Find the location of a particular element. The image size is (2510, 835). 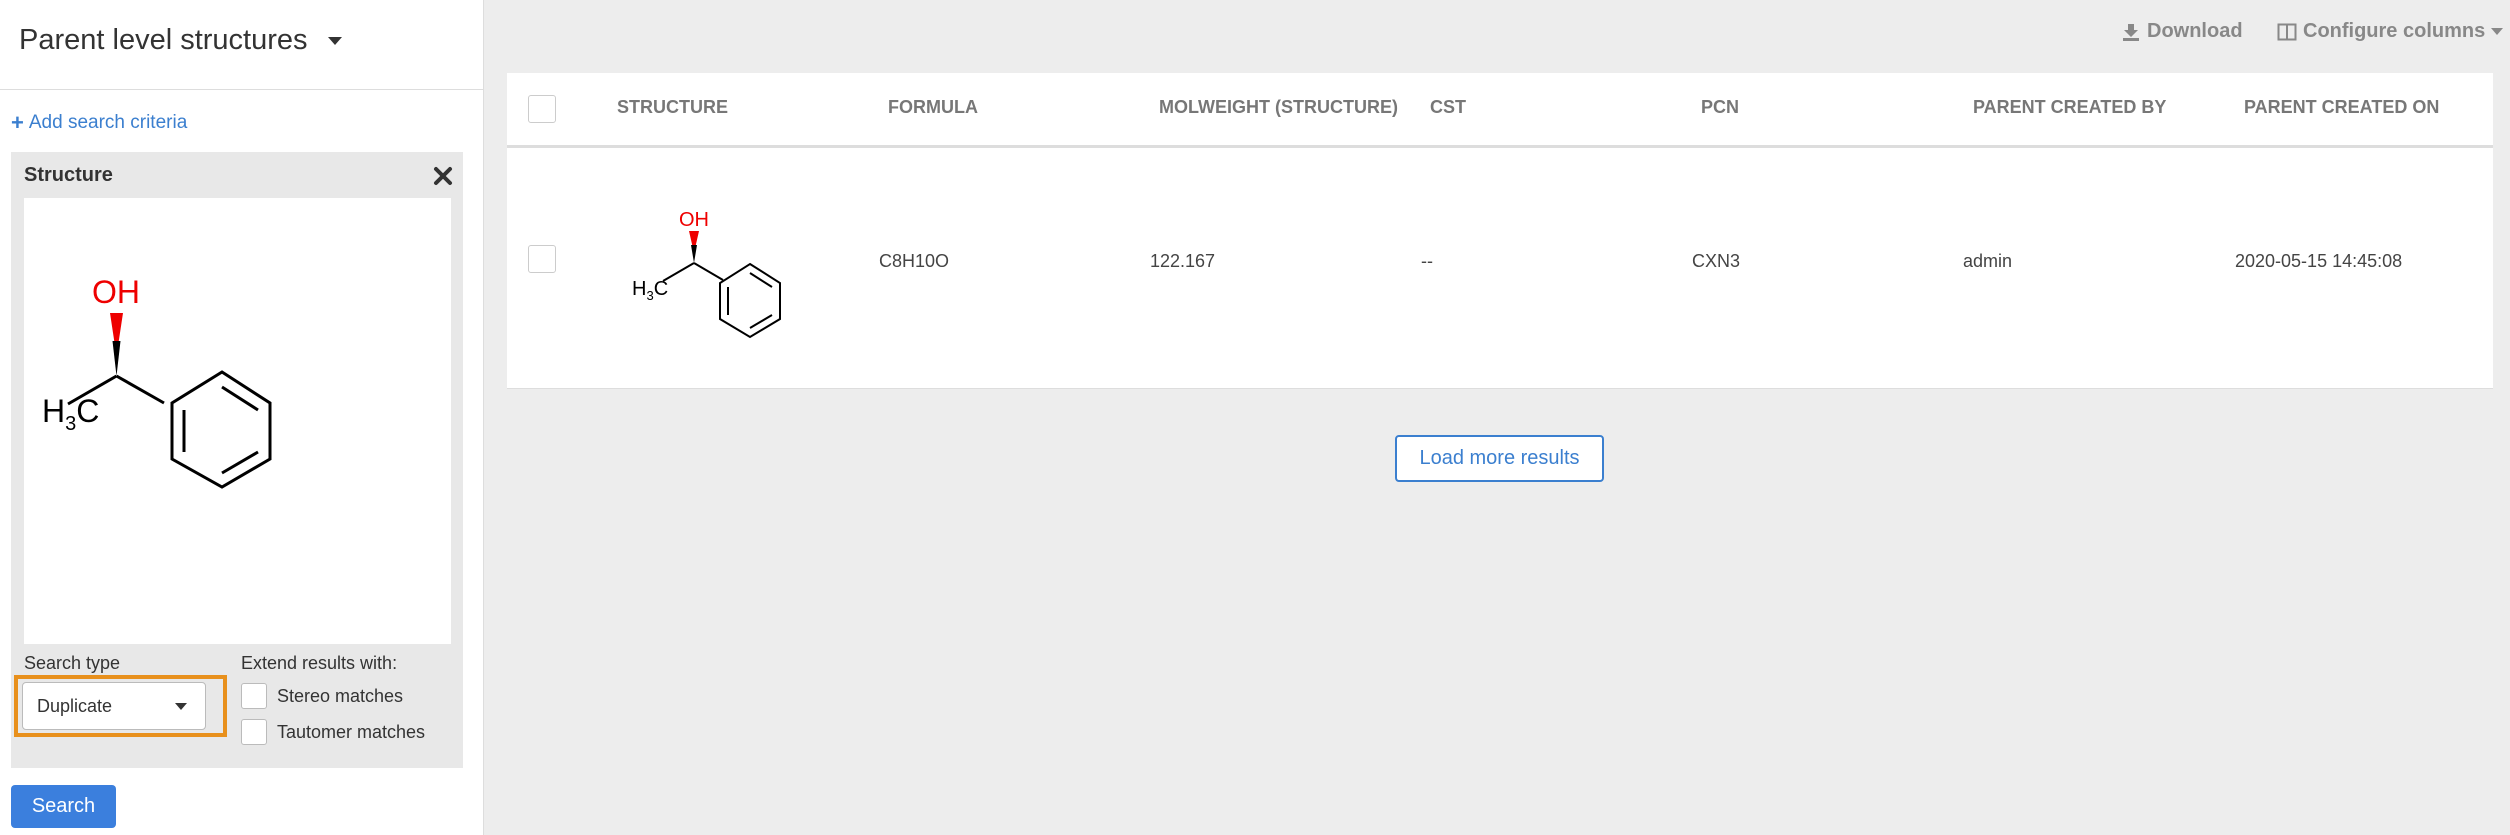

tautomer-matches-checkbox is located at coordinates (254, 732).